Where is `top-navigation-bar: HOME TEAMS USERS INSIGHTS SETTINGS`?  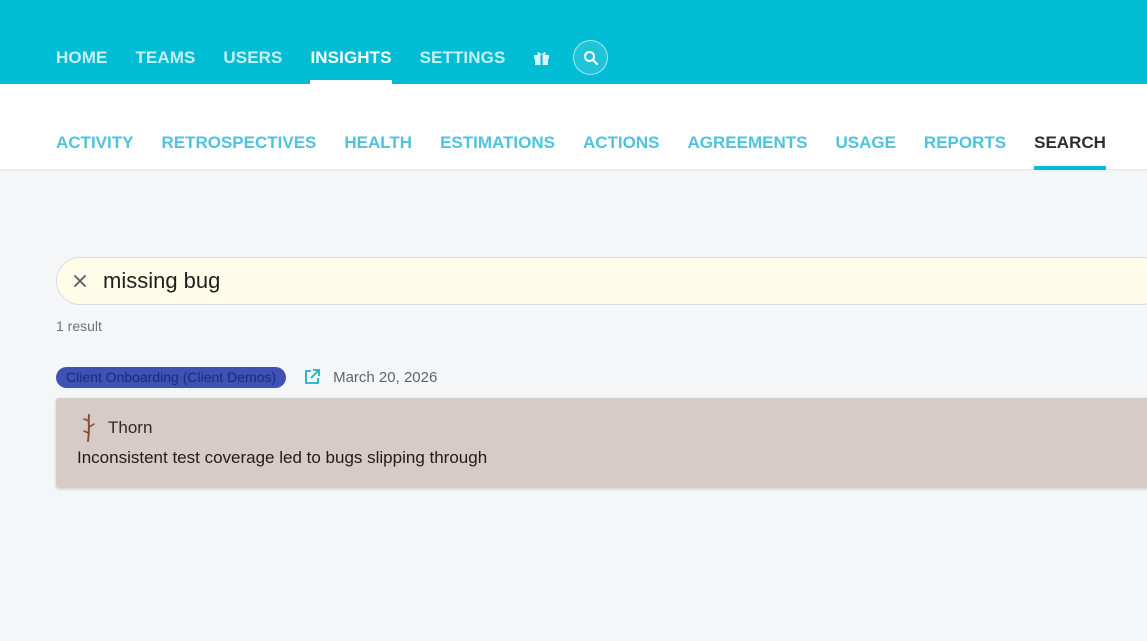
top-navigation-bar: HOME TEAMS USERS INSIGHTS SETTINGS is located at coordinates (573, 42).